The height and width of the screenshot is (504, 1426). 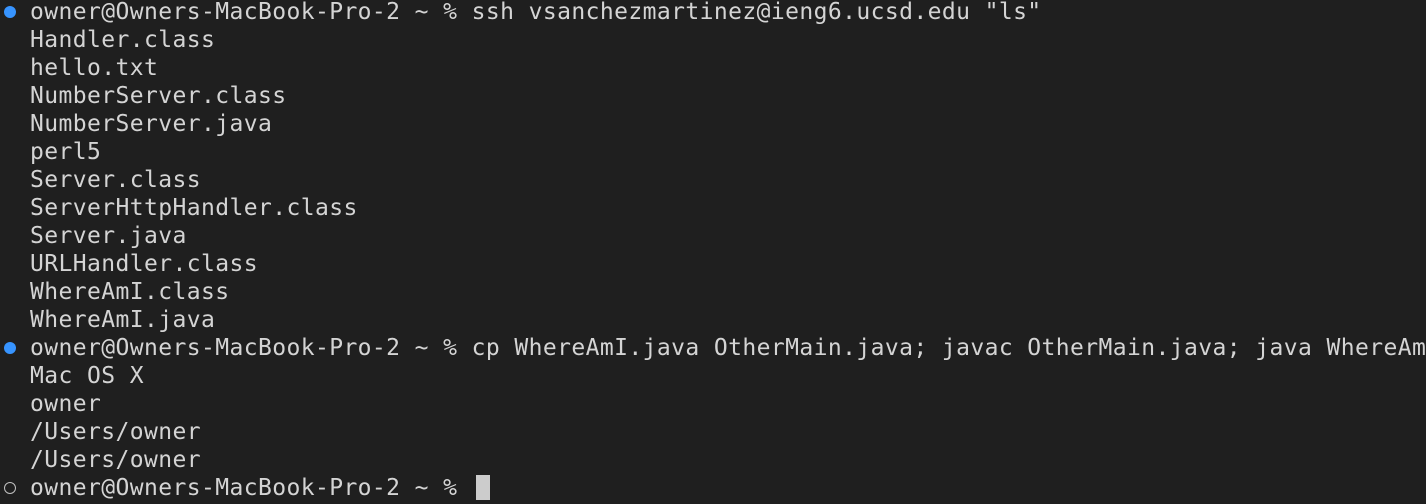 What do you see at coordinates (115, 180) in the screenshot?
I see `output-line: Server.class` at bounding box center [115, 180].